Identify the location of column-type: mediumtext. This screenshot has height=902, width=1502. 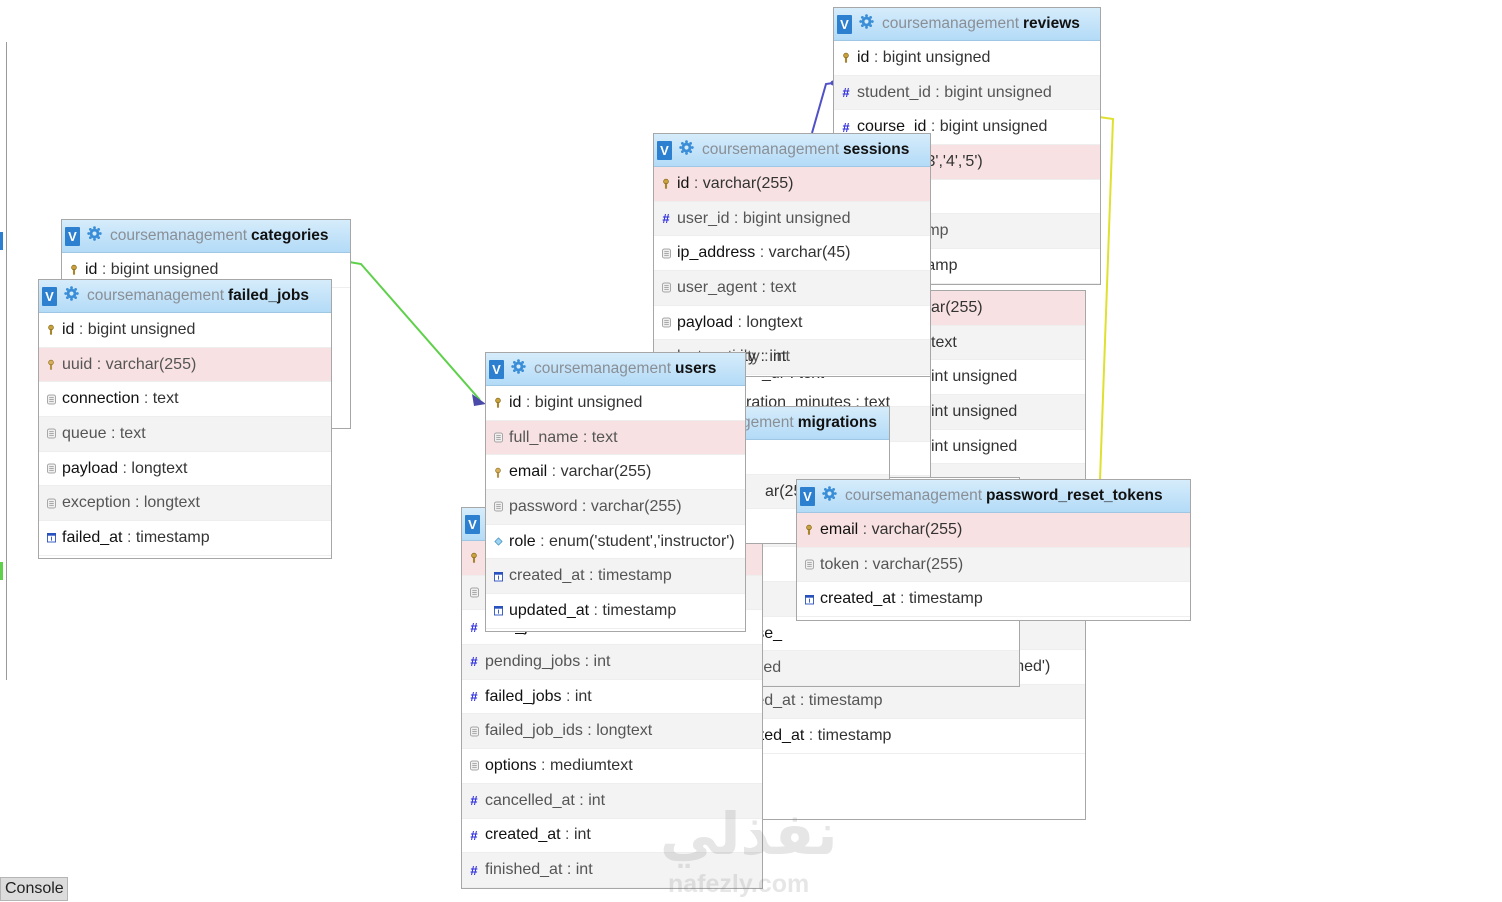
(591, 765).